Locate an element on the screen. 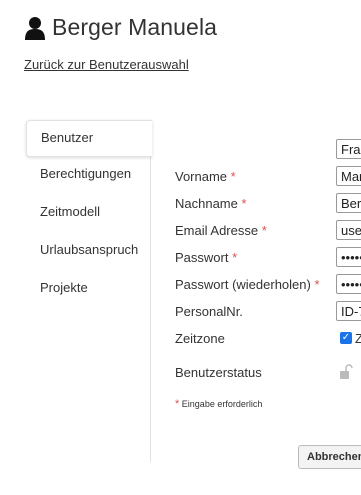 The height and width of the screenshot is (495, 361). page-header: Berger Manuela is located at coordinates (120, 27).